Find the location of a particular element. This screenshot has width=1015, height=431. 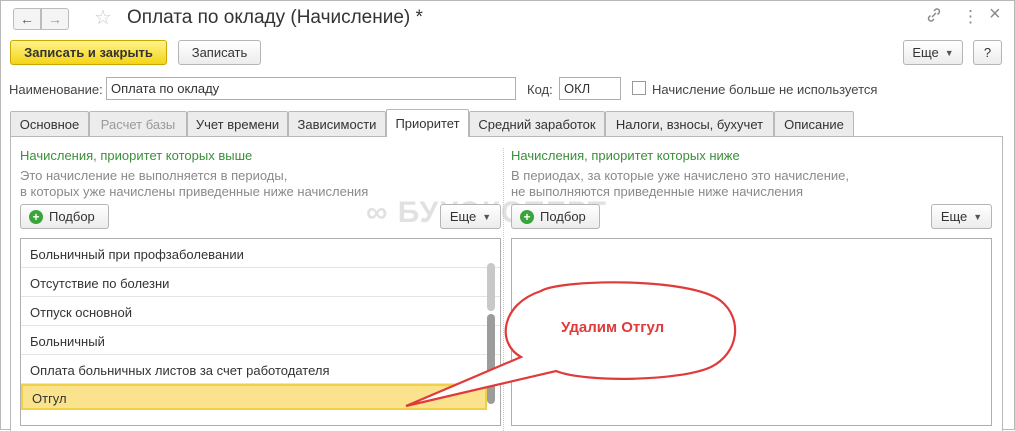

arrow-right-icon: → is located at coordinates (55, 19).